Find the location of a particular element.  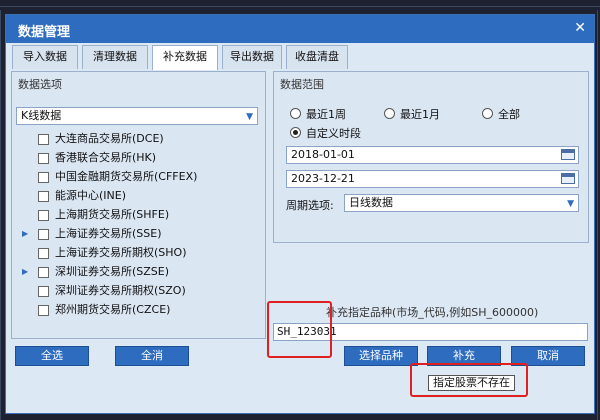

radio-custom-period is located at coordinates (295, 132).